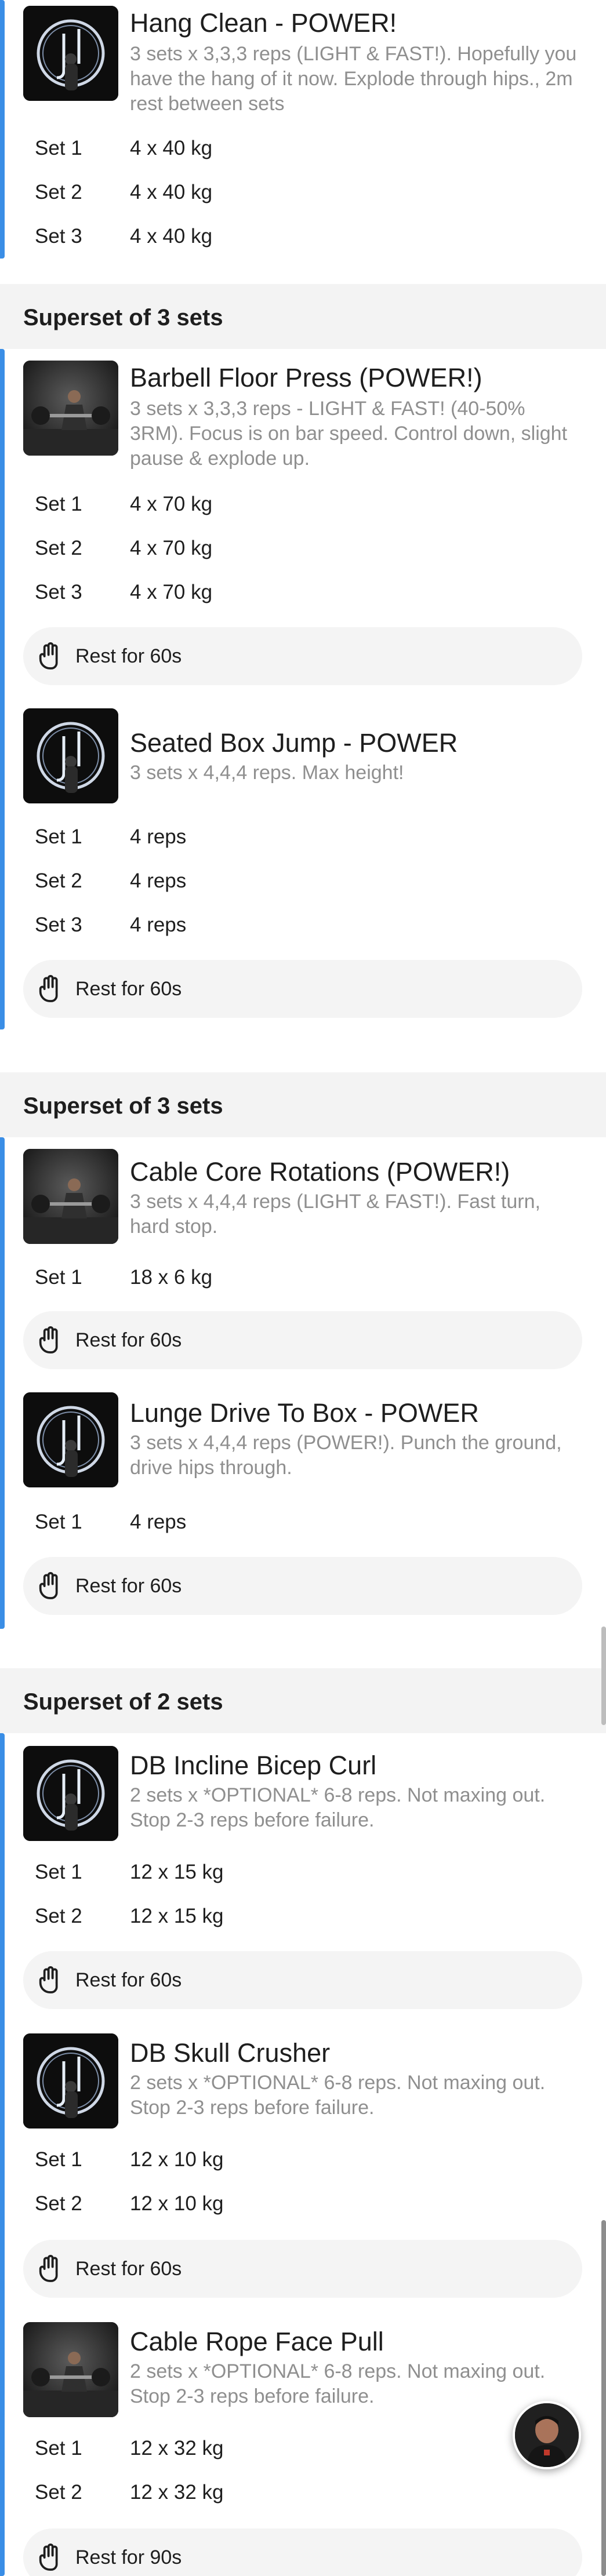  I want to click on avatar, so click(547, 2435).